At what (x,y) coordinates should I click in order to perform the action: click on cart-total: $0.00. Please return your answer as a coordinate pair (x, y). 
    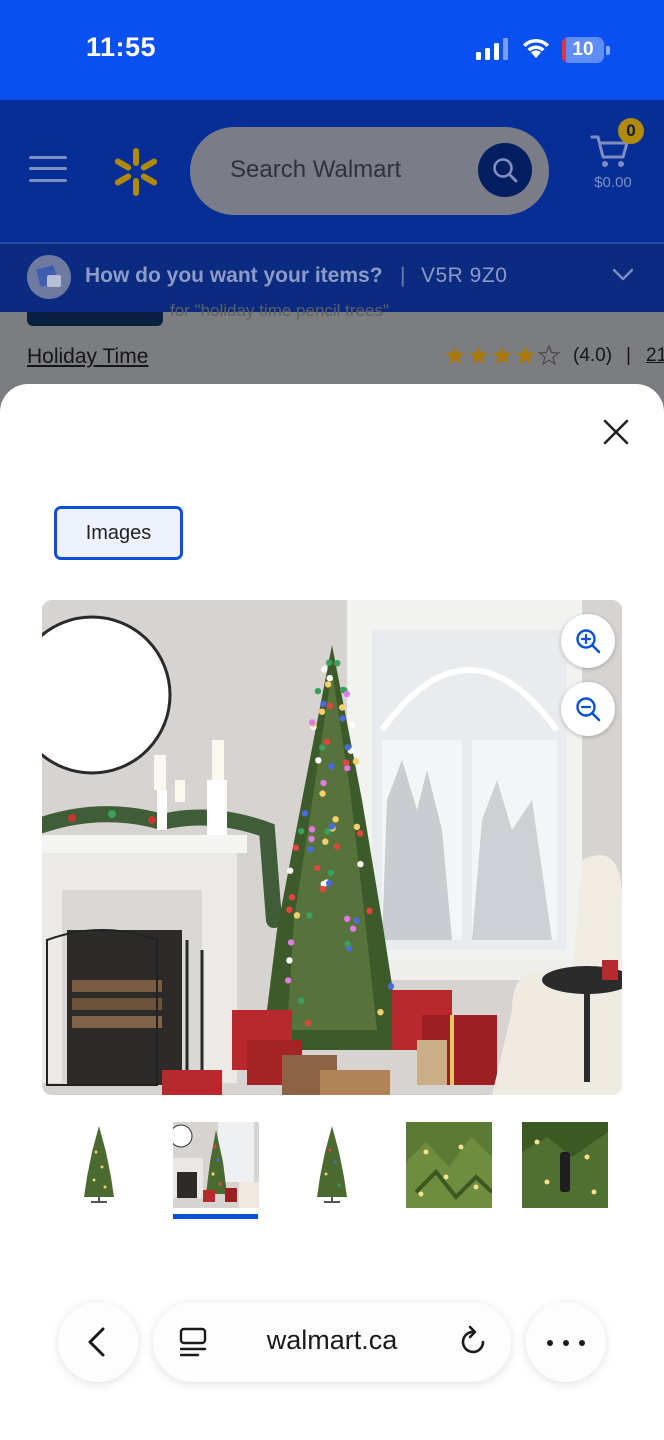
    Looking at the image, I should click on (613, 182).